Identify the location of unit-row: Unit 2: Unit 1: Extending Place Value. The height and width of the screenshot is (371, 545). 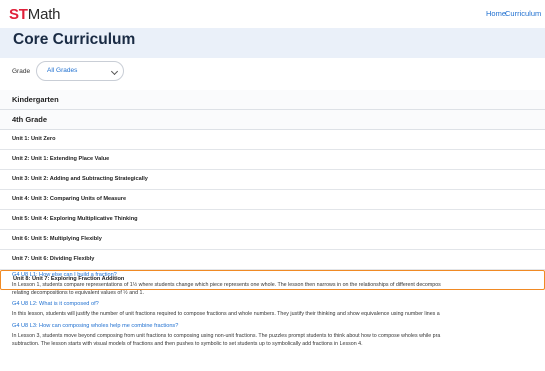
(272, 160).